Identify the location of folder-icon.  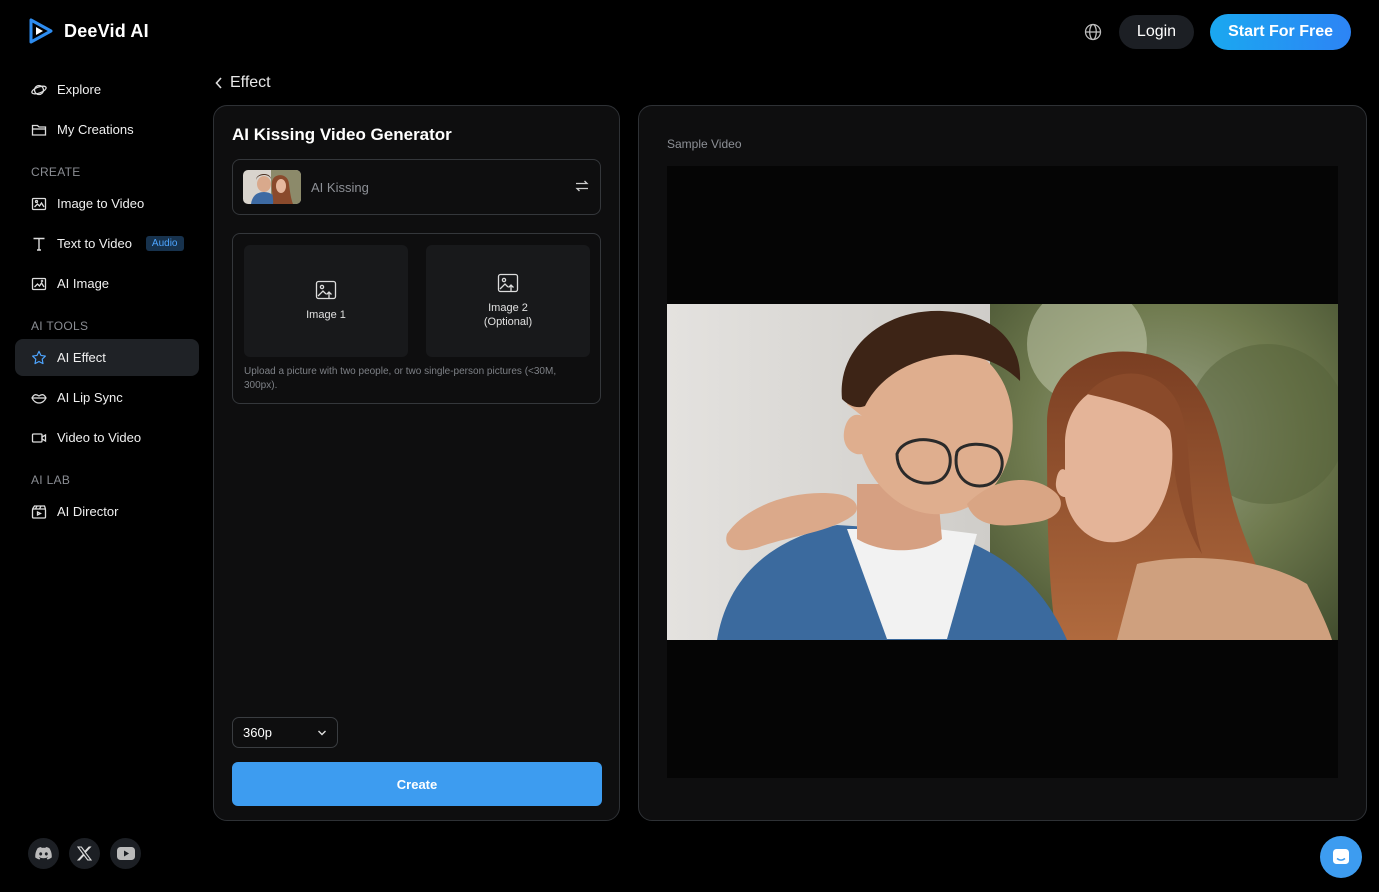
(39, 130).